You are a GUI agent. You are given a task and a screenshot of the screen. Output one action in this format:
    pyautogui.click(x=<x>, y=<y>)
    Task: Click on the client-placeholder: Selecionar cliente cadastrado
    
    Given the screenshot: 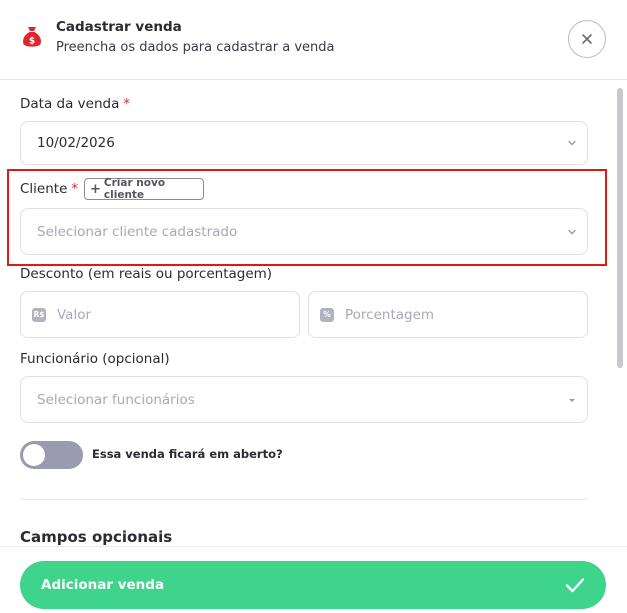 What is the action you would take?
    pyautogui.click(x=137, y=231)
    